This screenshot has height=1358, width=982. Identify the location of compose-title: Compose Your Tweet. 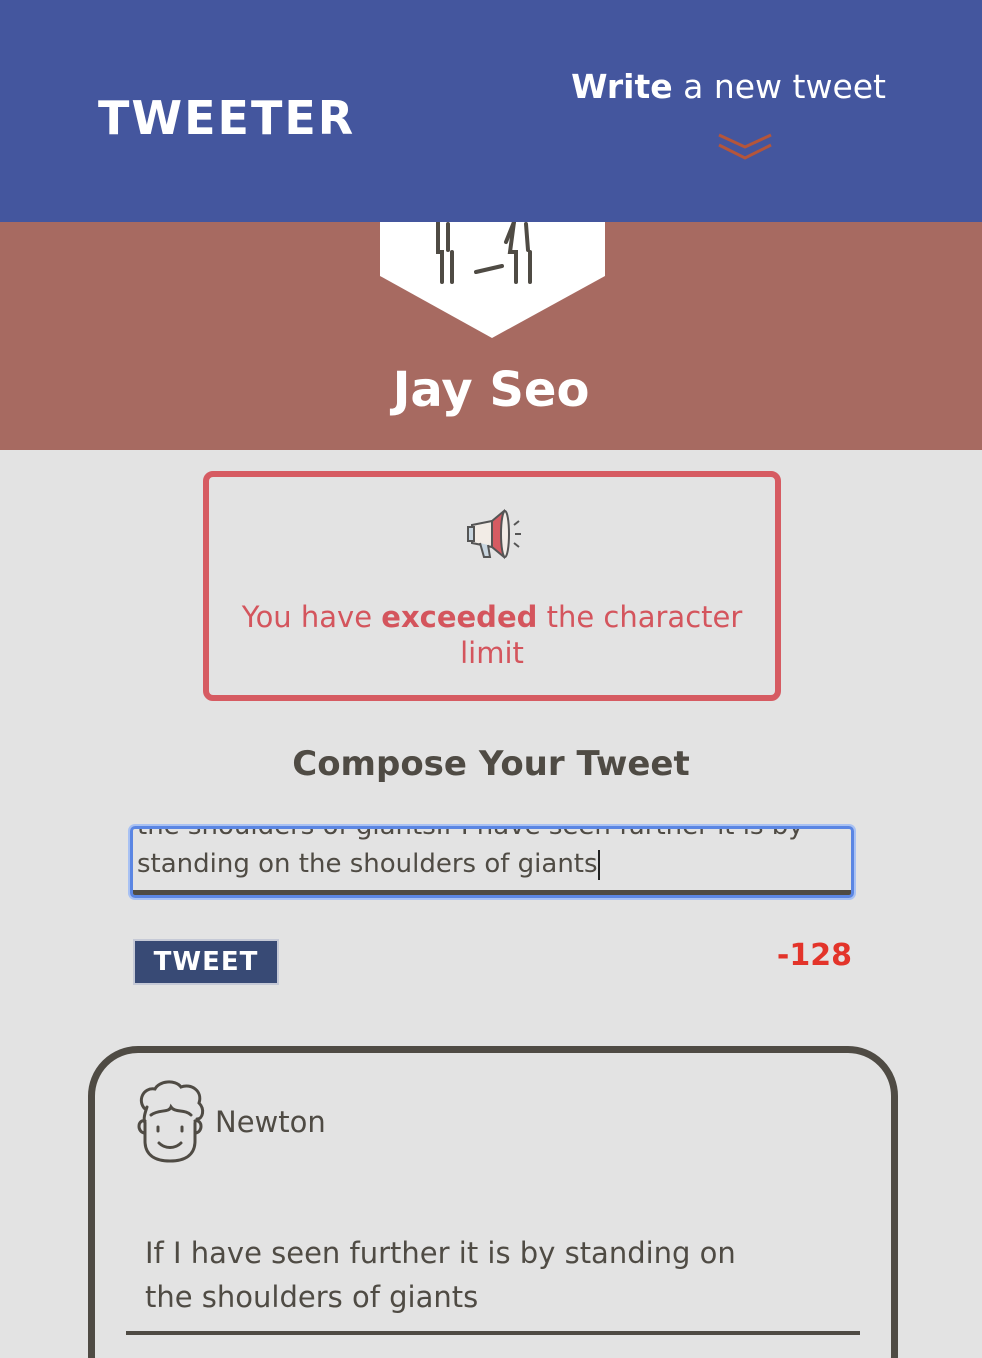
(491, 764).